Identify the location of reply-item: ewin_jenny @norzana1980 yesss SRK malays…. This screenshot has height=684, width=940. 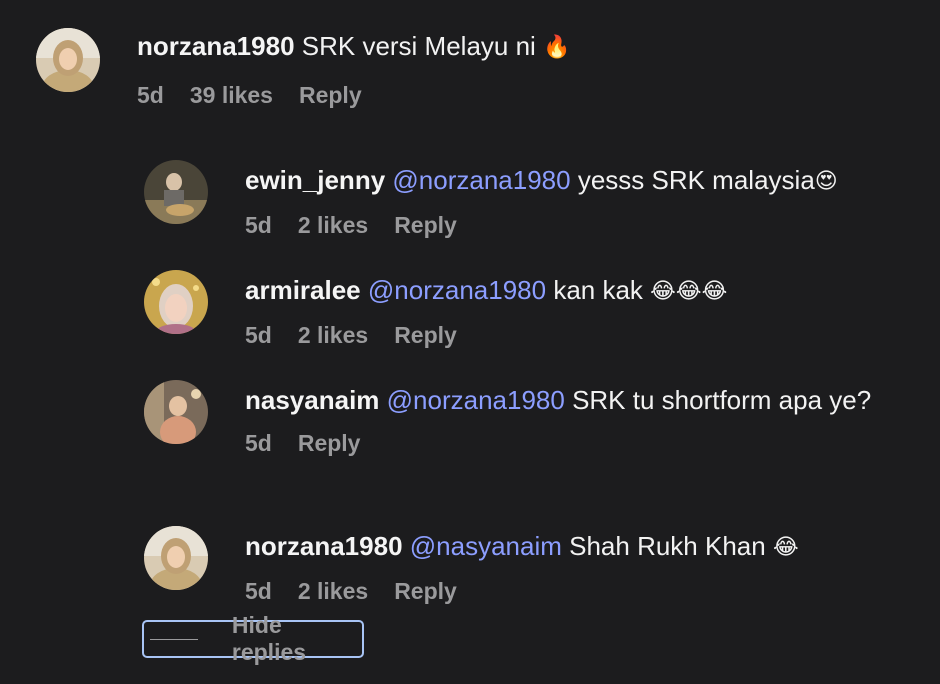
(491, 199).